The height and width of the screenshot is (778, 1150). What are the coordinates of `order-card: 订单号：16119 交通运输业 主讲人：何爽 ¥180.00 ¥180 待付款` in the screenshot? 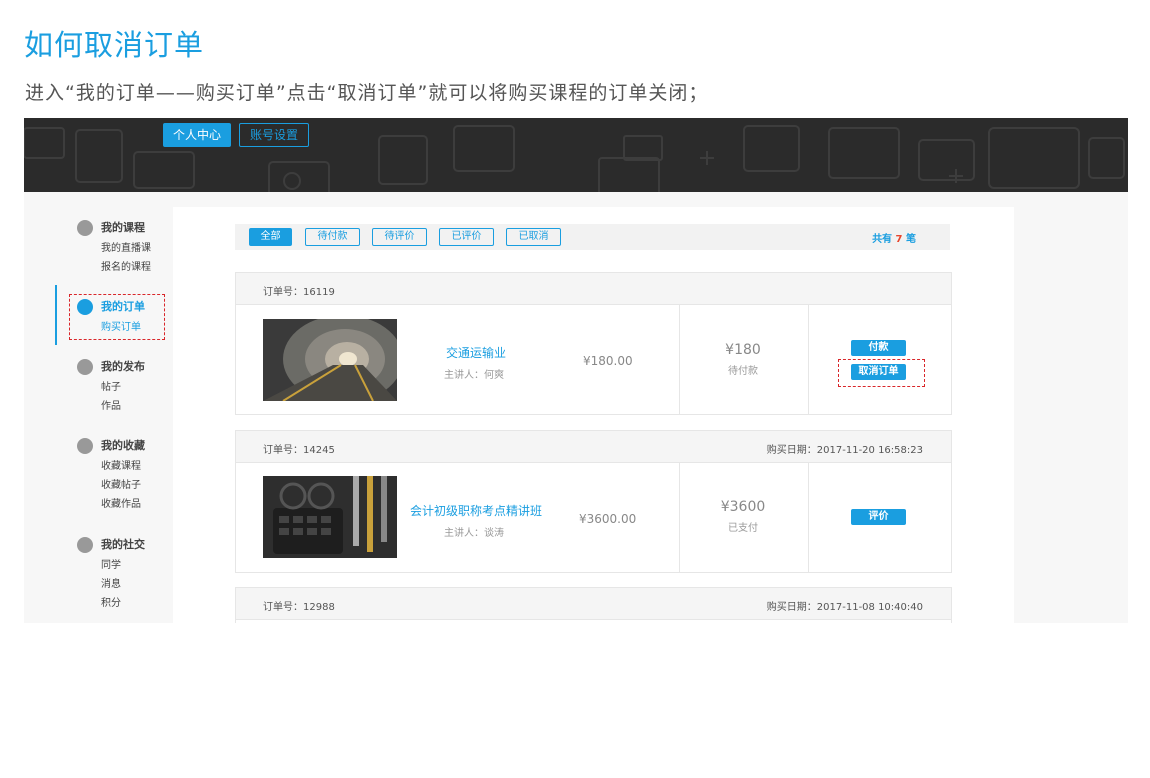 It's located at (593, 343).